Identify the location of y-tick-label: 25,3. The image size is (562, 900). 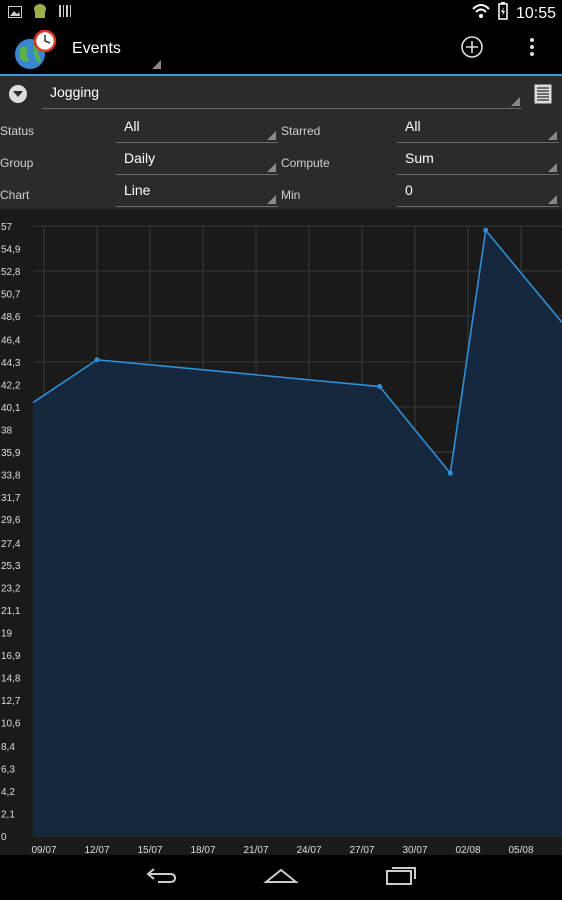
(11, 566).